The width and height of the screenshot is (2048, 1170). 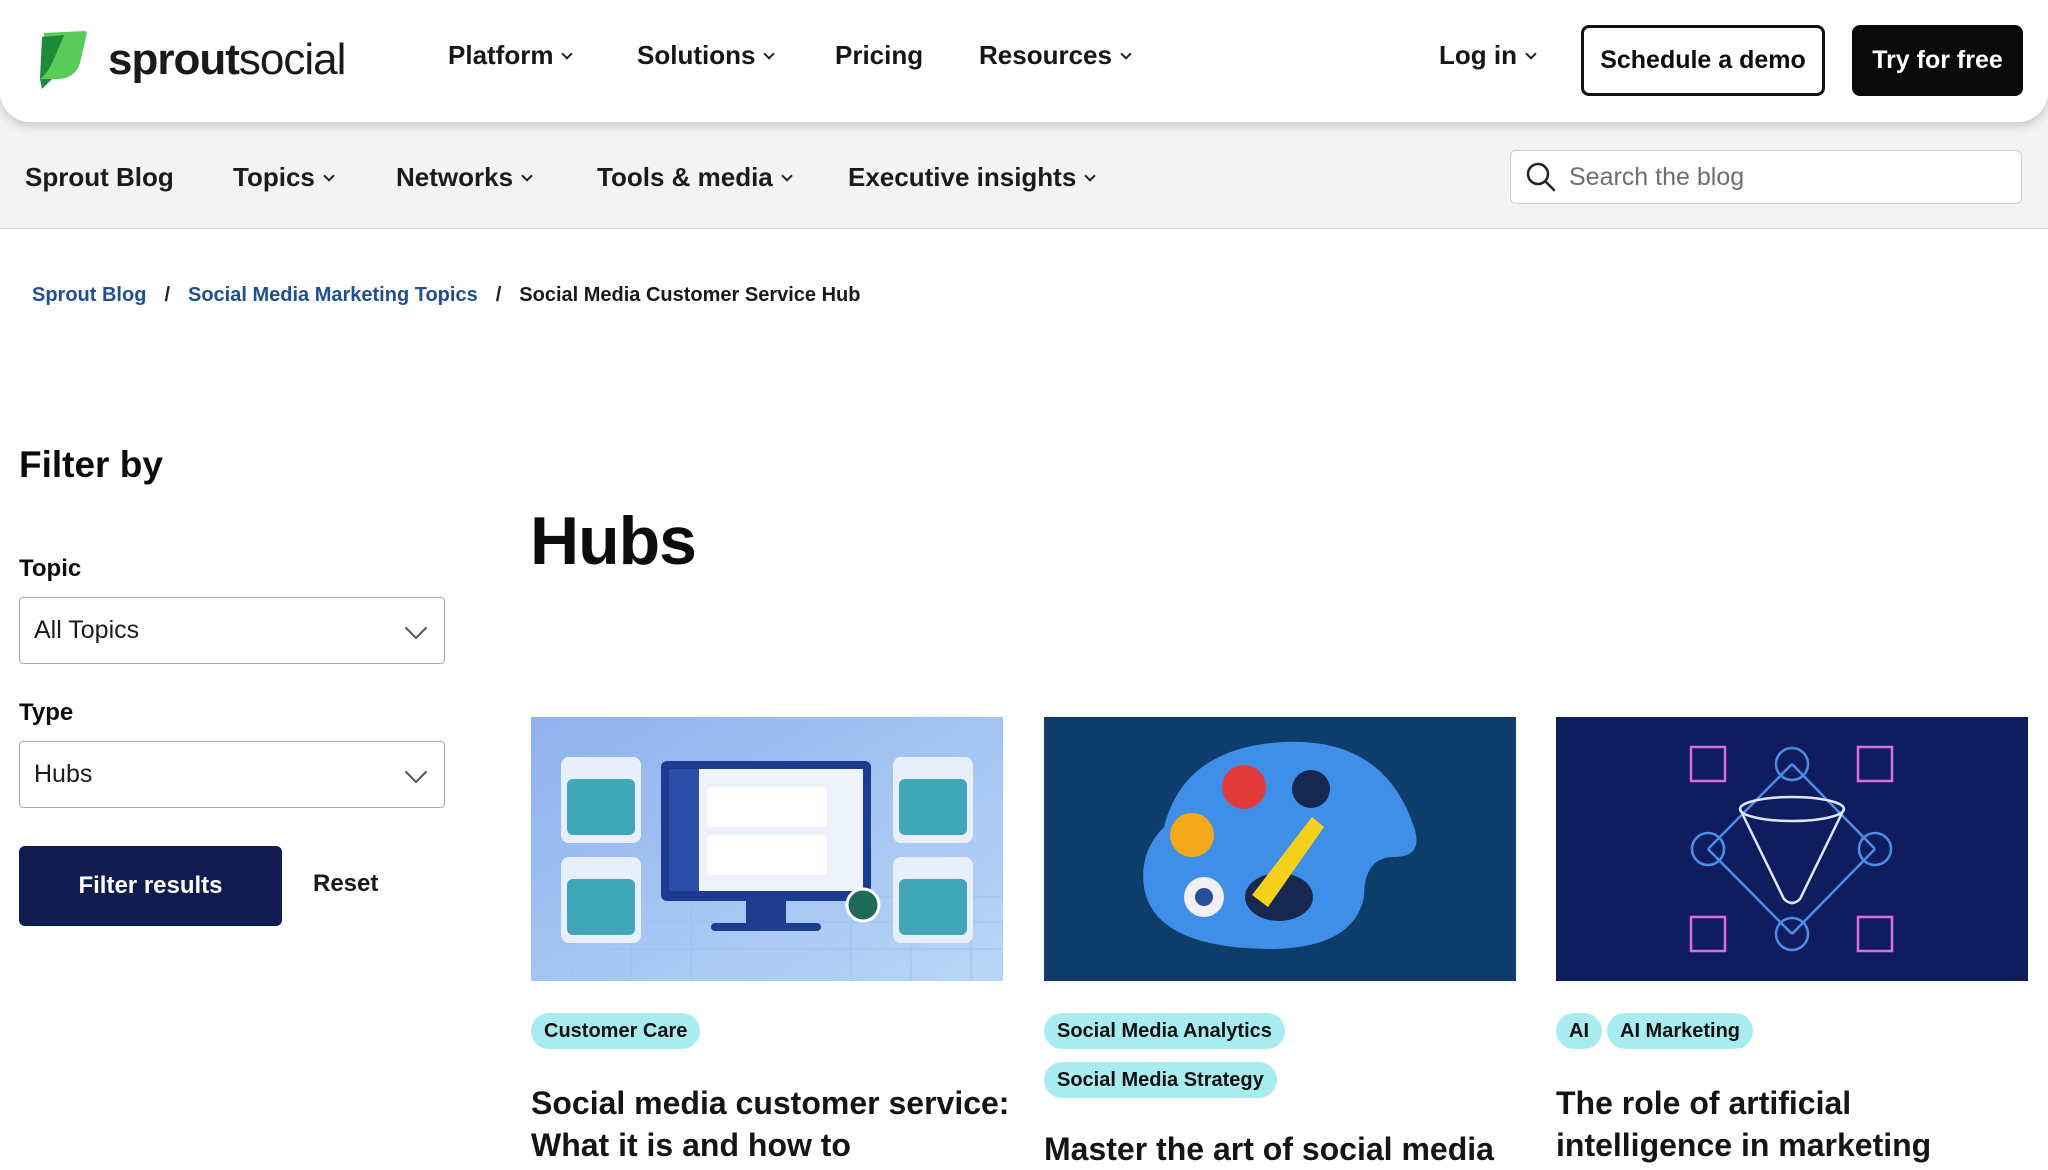 I want to click on breadcrumb-link-blog: Sprout Blog, so click(x=89, y=295).